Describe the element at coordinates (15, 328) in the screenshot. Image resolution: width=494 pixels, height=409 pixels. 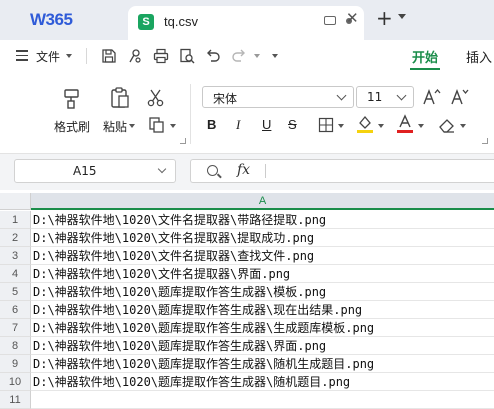
I see `row-header: 7` at that location.